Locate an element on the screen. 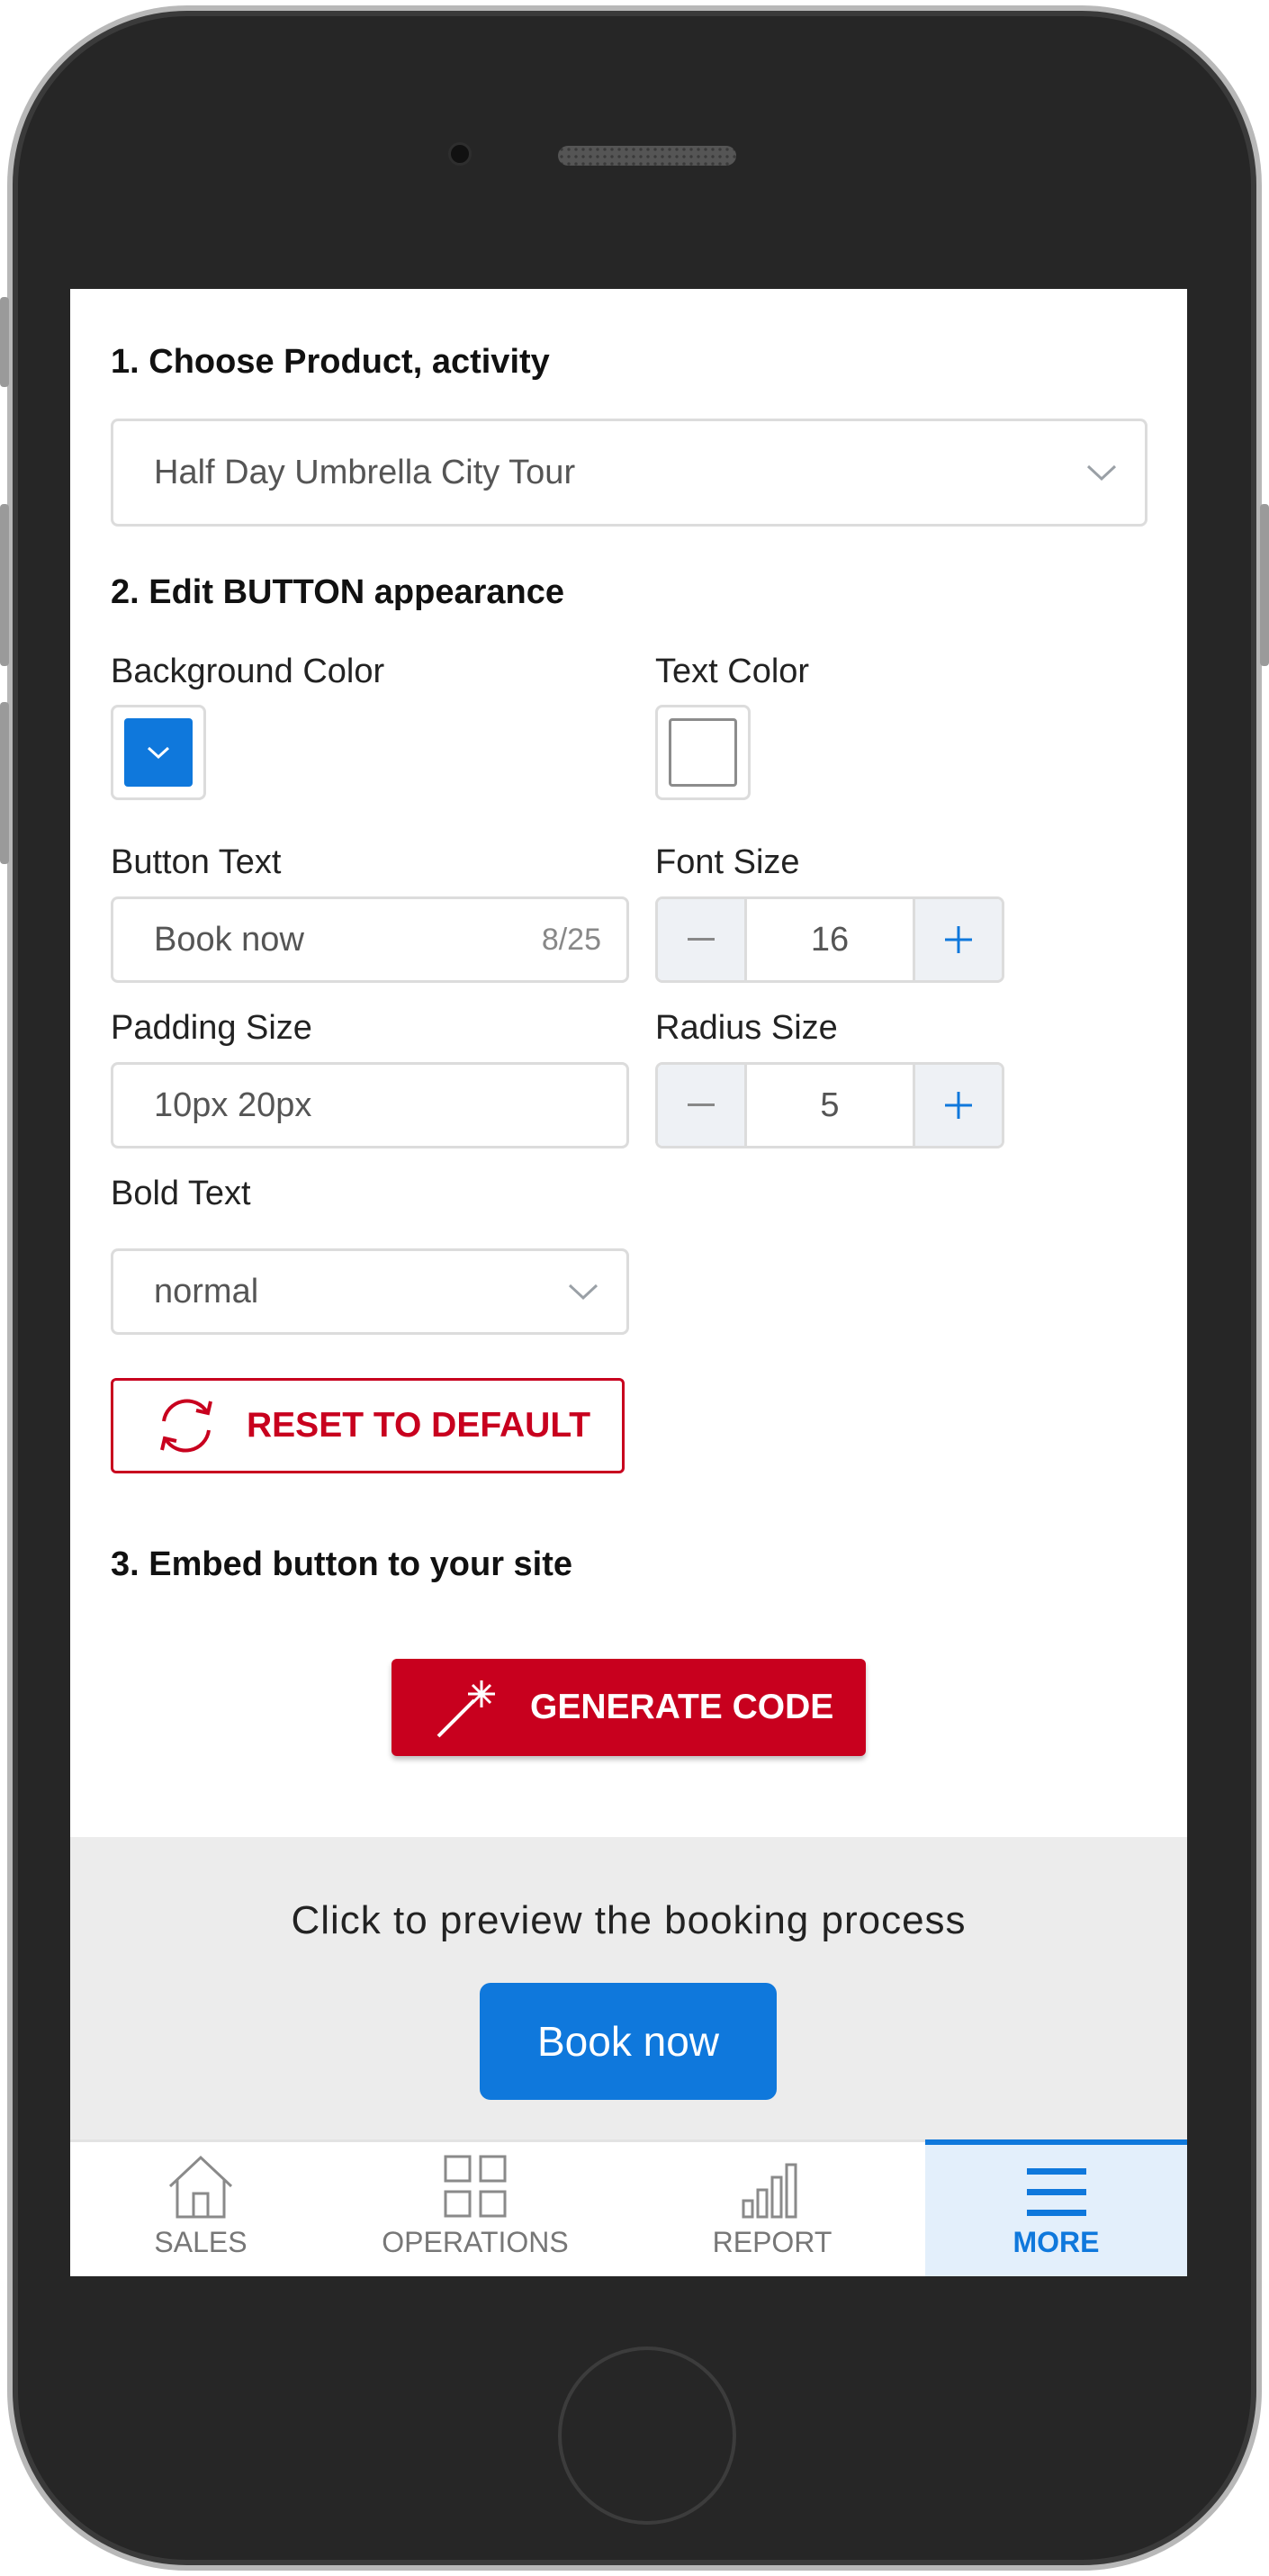 The image size is (1269, 2576). text-color-swatch is located at coordinates (703, 752).